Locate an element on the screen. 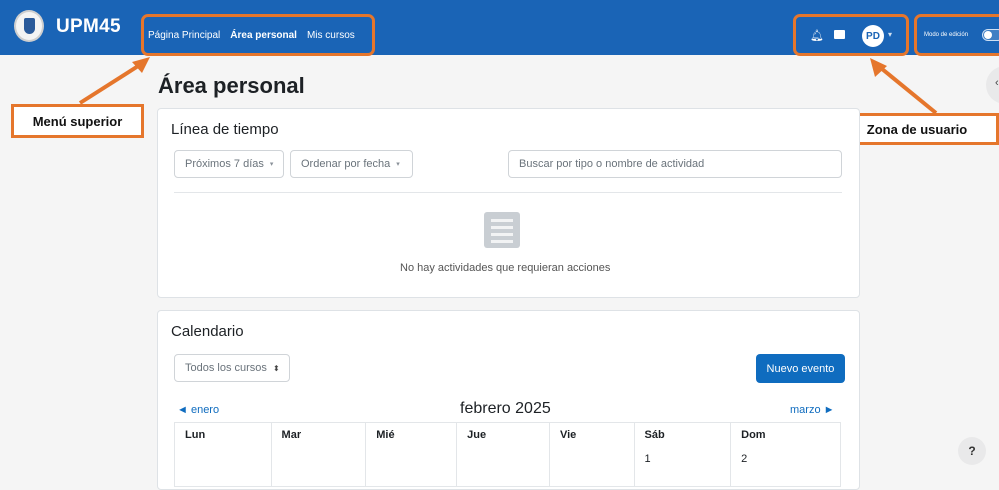  weekday-header-row: Lun Mar Mié Jue Vie Sáb Dom is located at coordinates (507, 434).